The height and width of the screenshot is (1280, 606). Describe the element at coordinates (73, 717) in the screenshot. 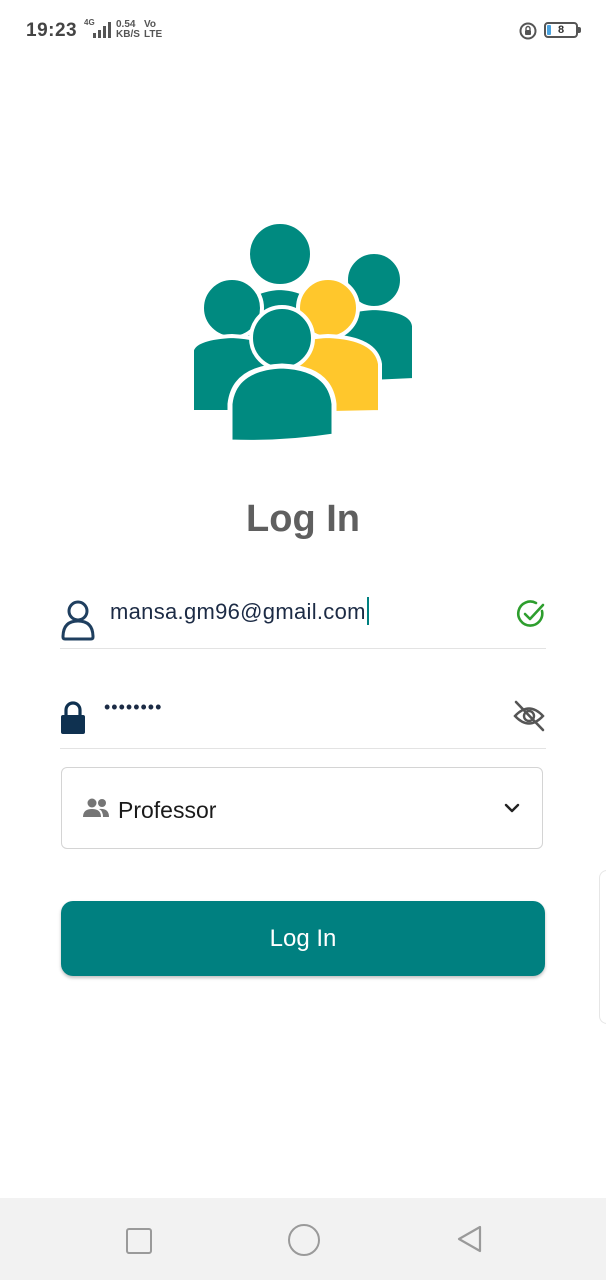

I see `lock-icon` at that location.